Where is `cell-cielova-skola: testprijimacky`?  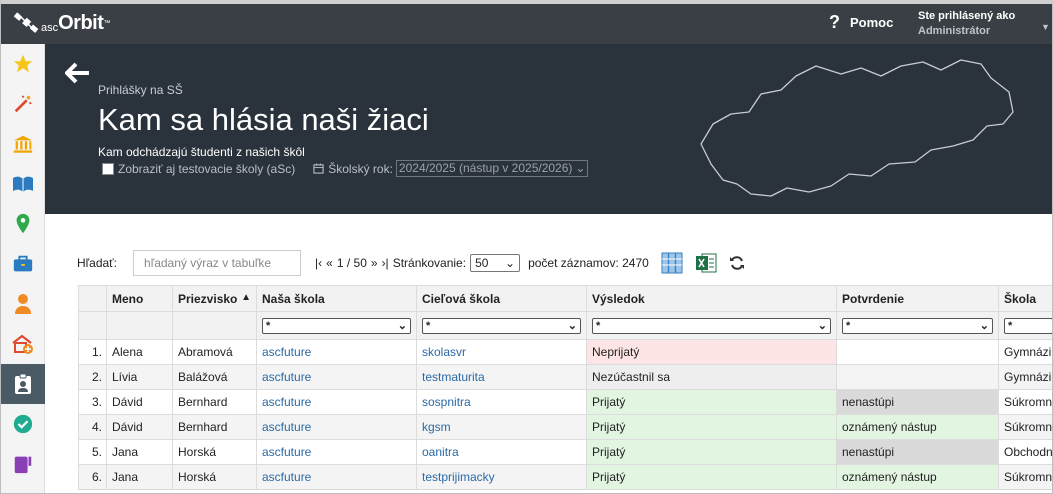
cell-cielova-skola: testprijimacky is located at coordinates (501, 477).